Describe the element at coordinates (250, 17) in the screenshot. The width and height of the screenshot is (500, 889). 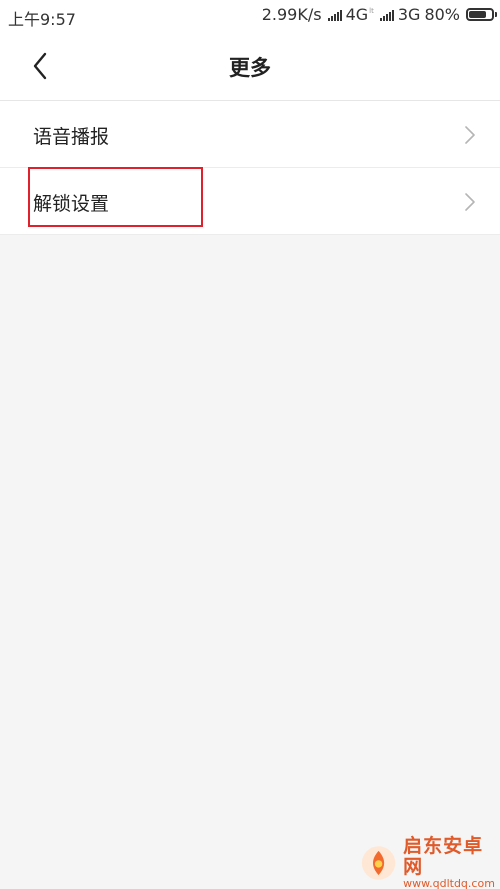
I see `status-bar: 上午9:57 2.99K/s 4G lt 3G 80%` at that location.